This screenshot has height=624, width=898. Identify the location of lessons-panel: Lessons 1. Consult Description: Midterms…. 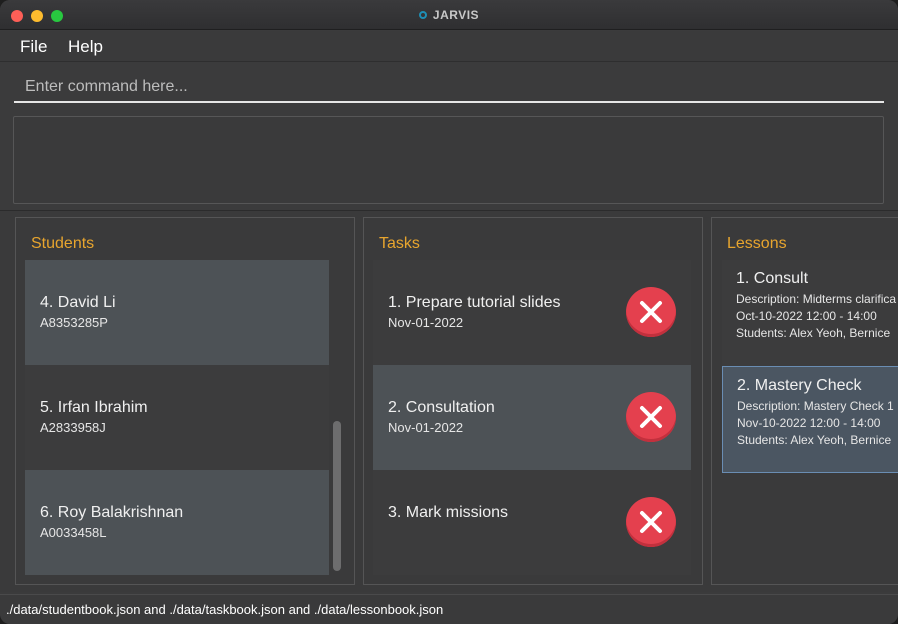
(804, 401).